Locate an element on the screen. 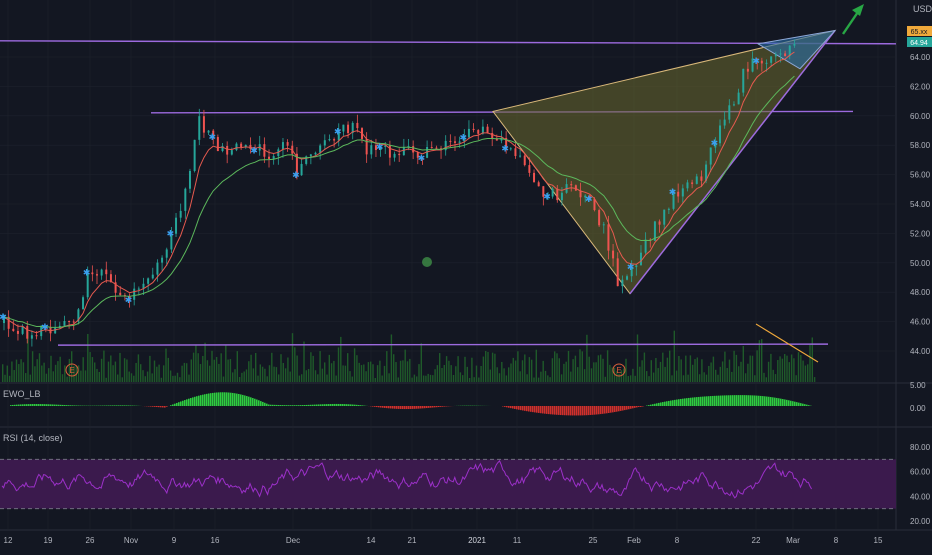  x-tick-label: 26 is located at coordinates (90, 540).